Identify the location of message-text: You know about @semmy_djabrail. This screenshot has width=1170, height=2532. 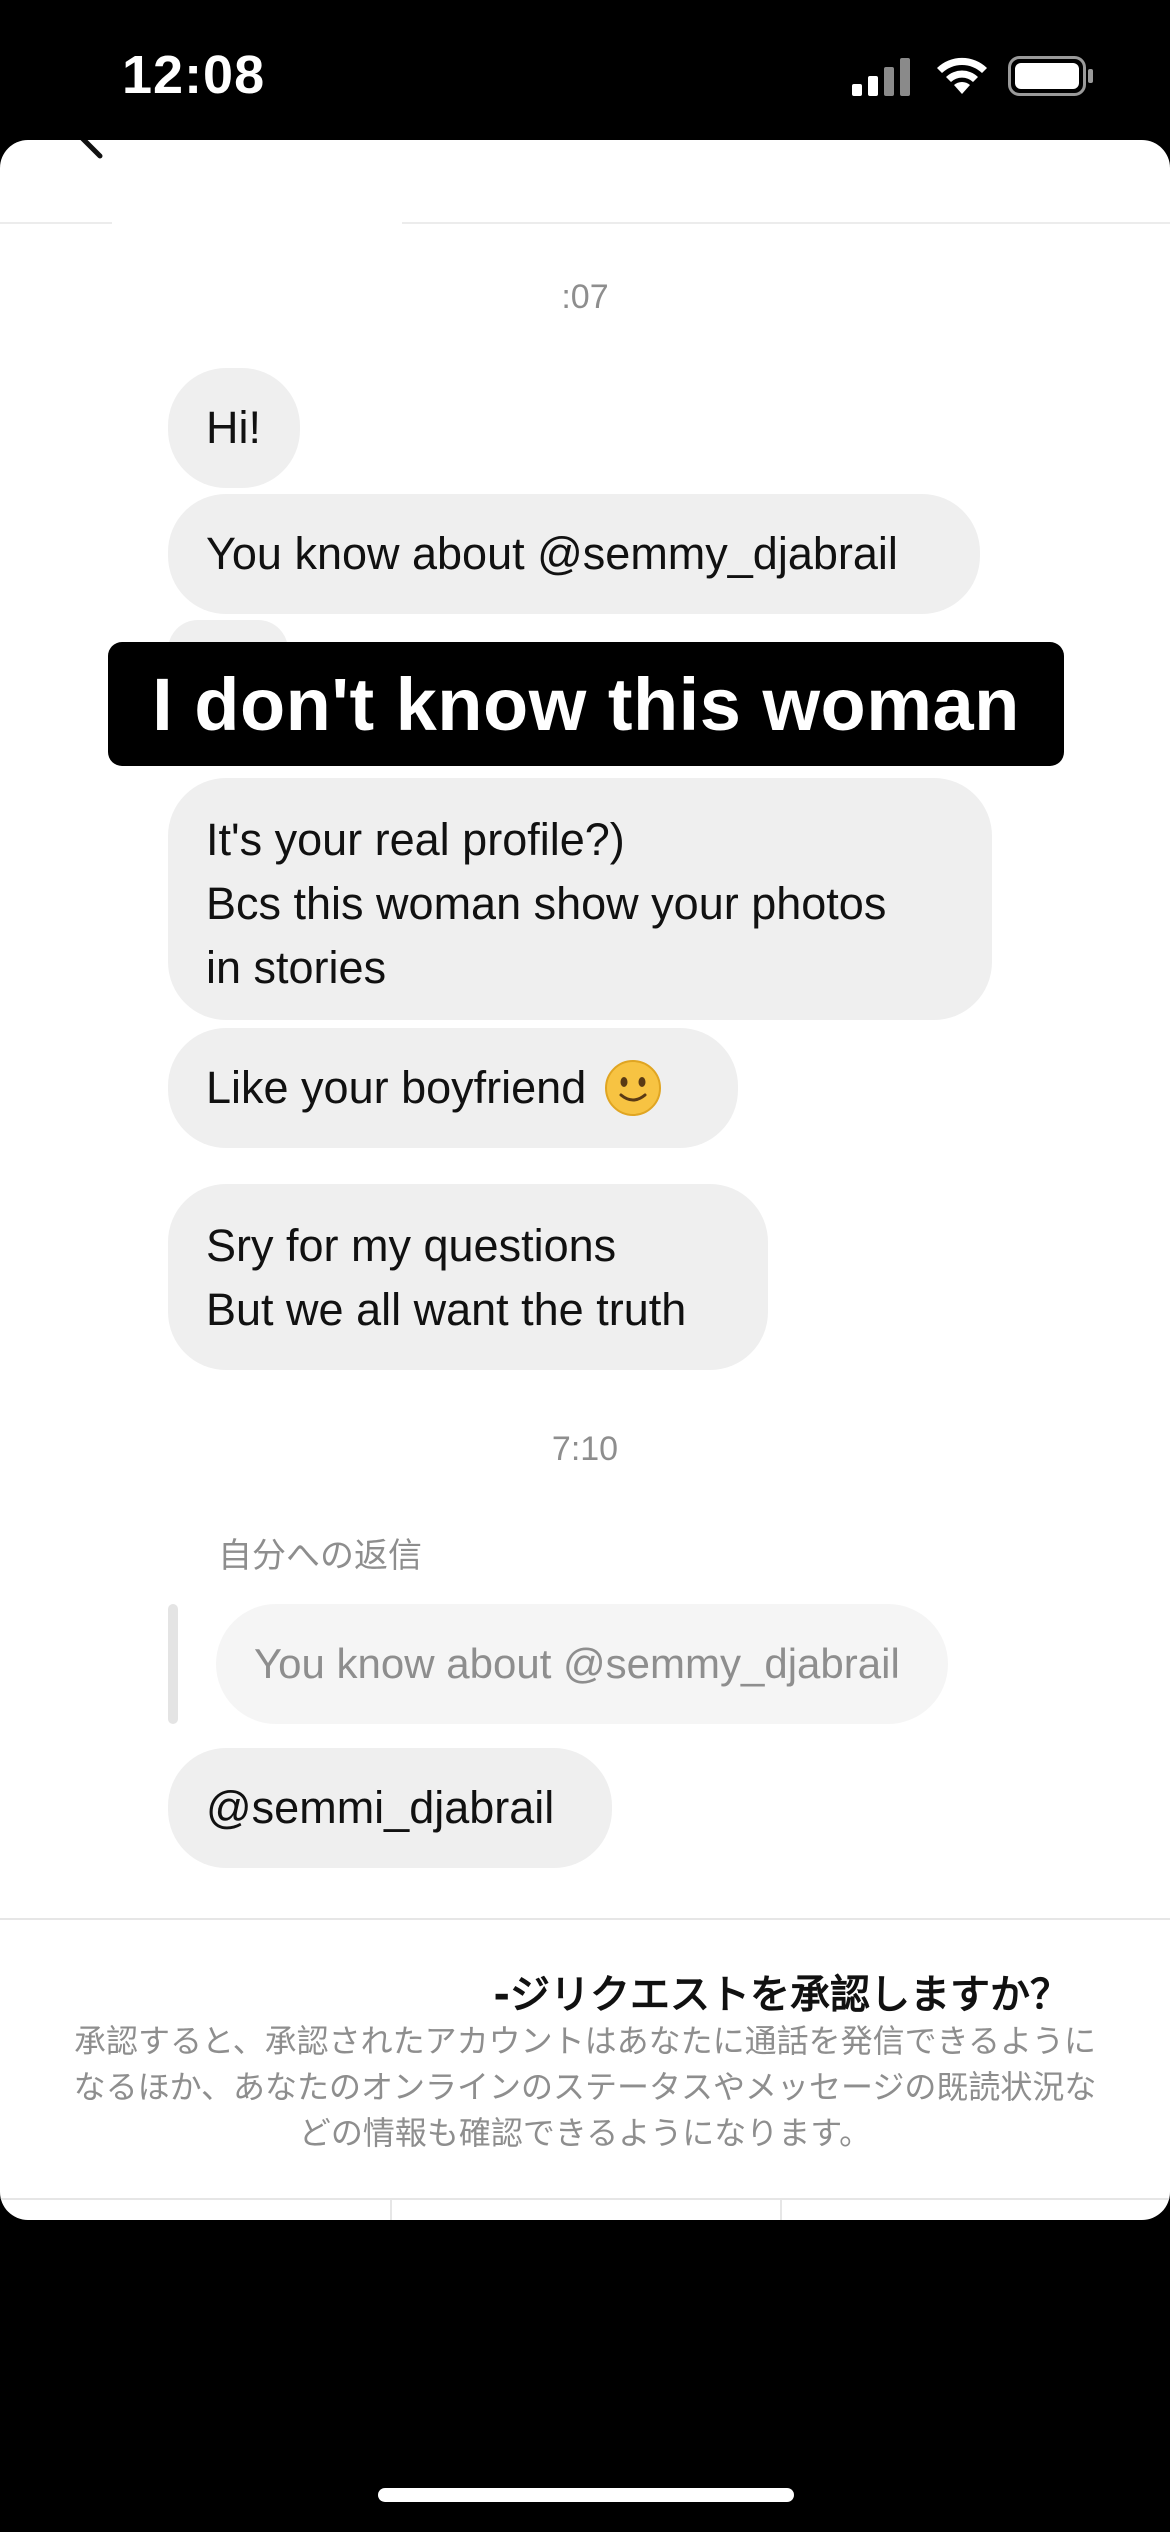
(552, 553).